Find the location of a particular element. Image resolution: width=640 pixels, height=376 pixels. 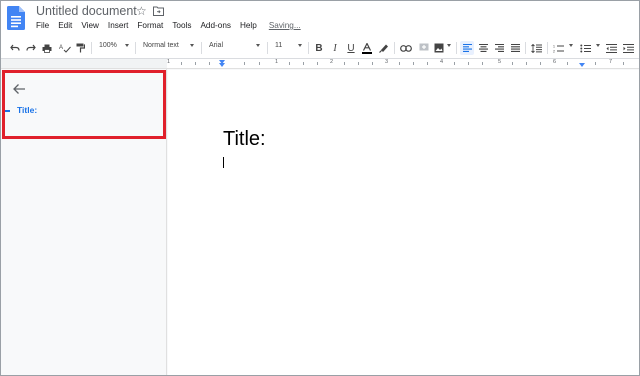

menu-addons: Add-ons is located at coordinates (215, 25).